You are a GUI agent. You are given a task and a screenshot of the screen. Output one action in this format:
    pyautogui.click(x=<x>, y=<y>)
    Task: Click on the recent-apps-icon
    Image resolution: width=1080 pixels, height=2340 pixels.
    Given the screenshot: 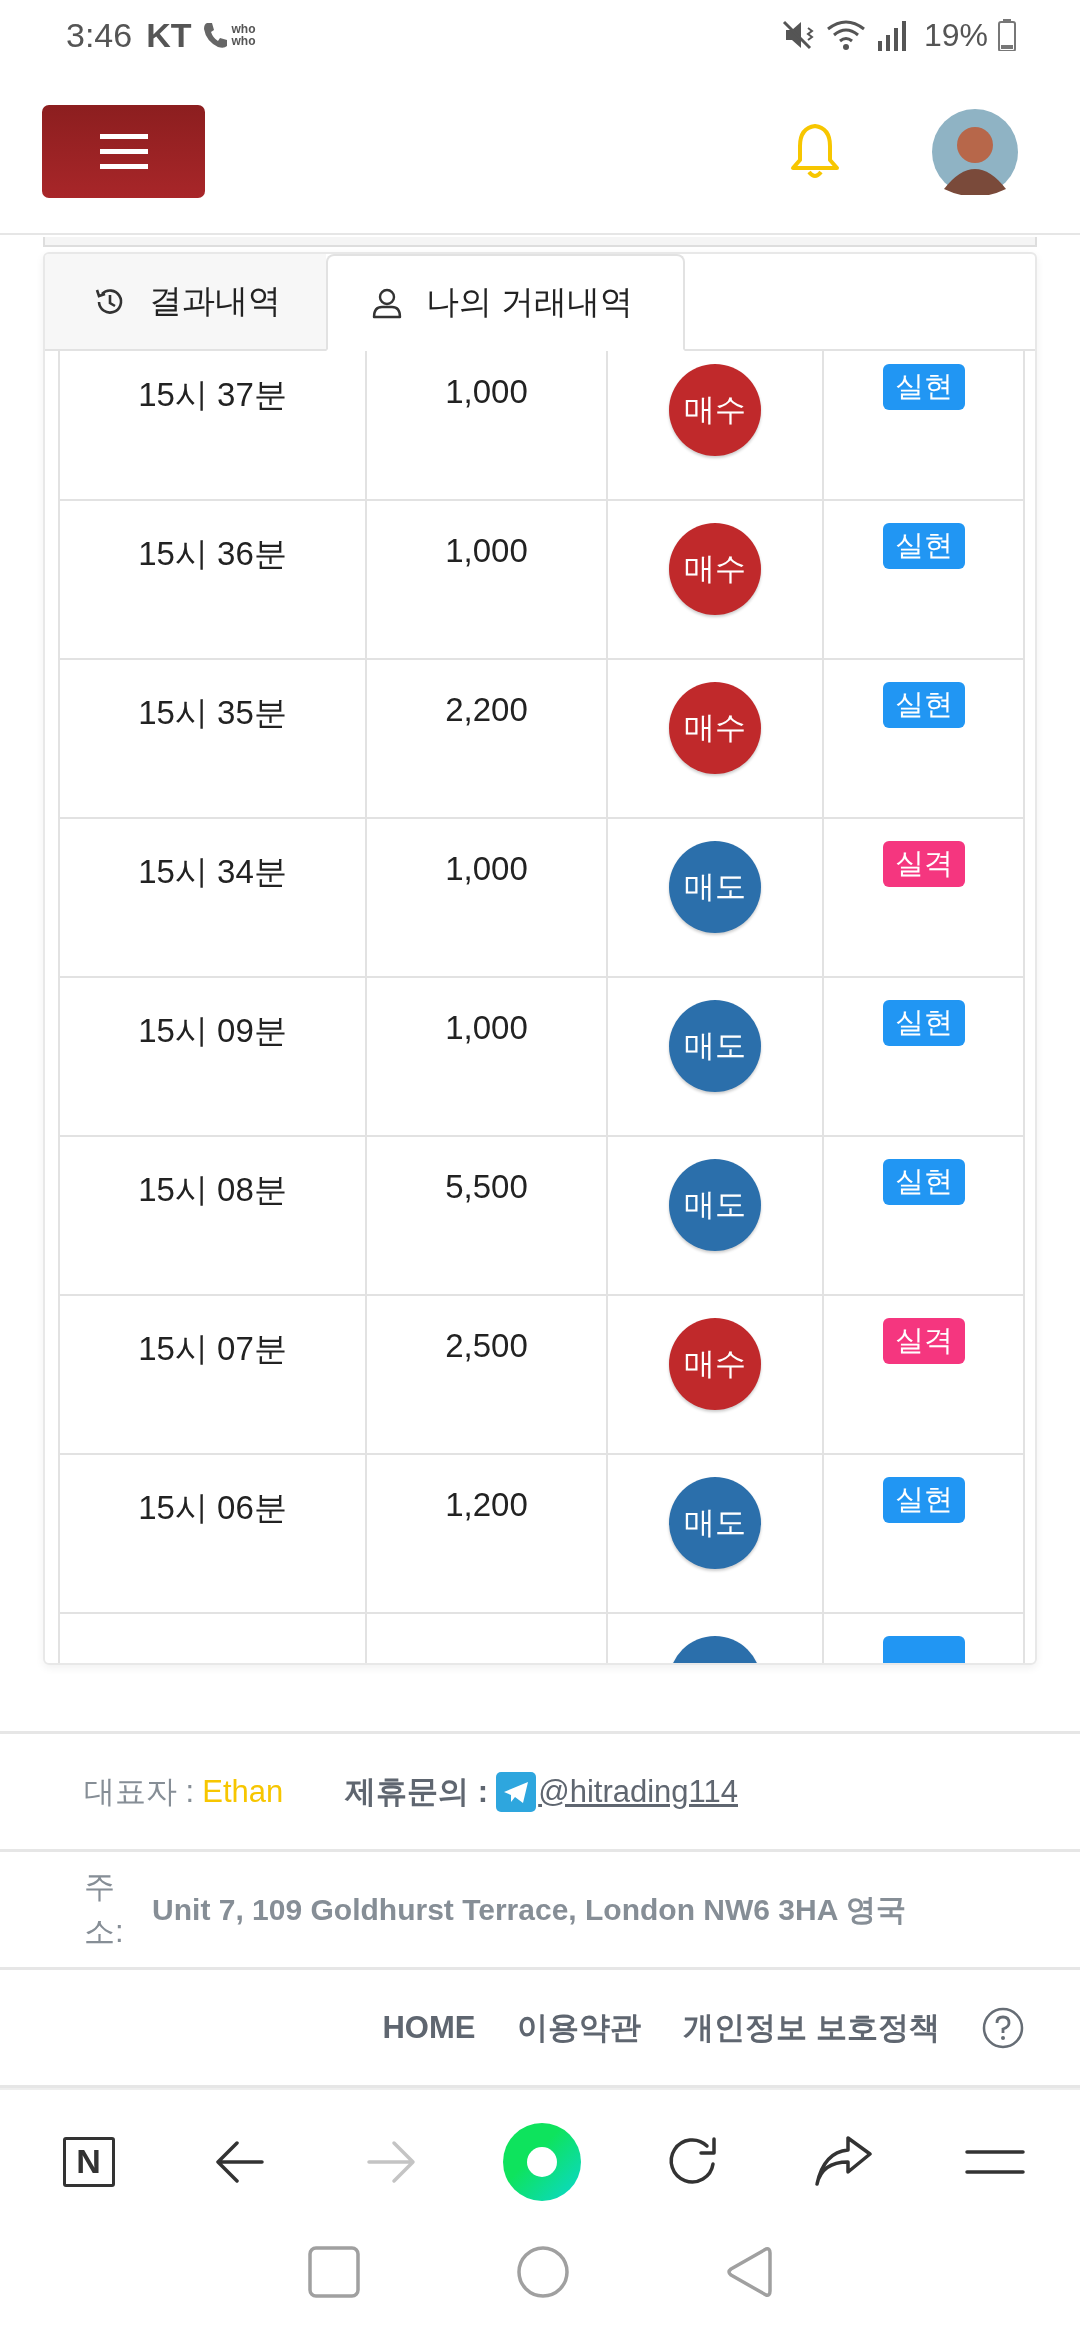 What is the action you would take?
    pyautogui.click(x=334, y=2271)
    